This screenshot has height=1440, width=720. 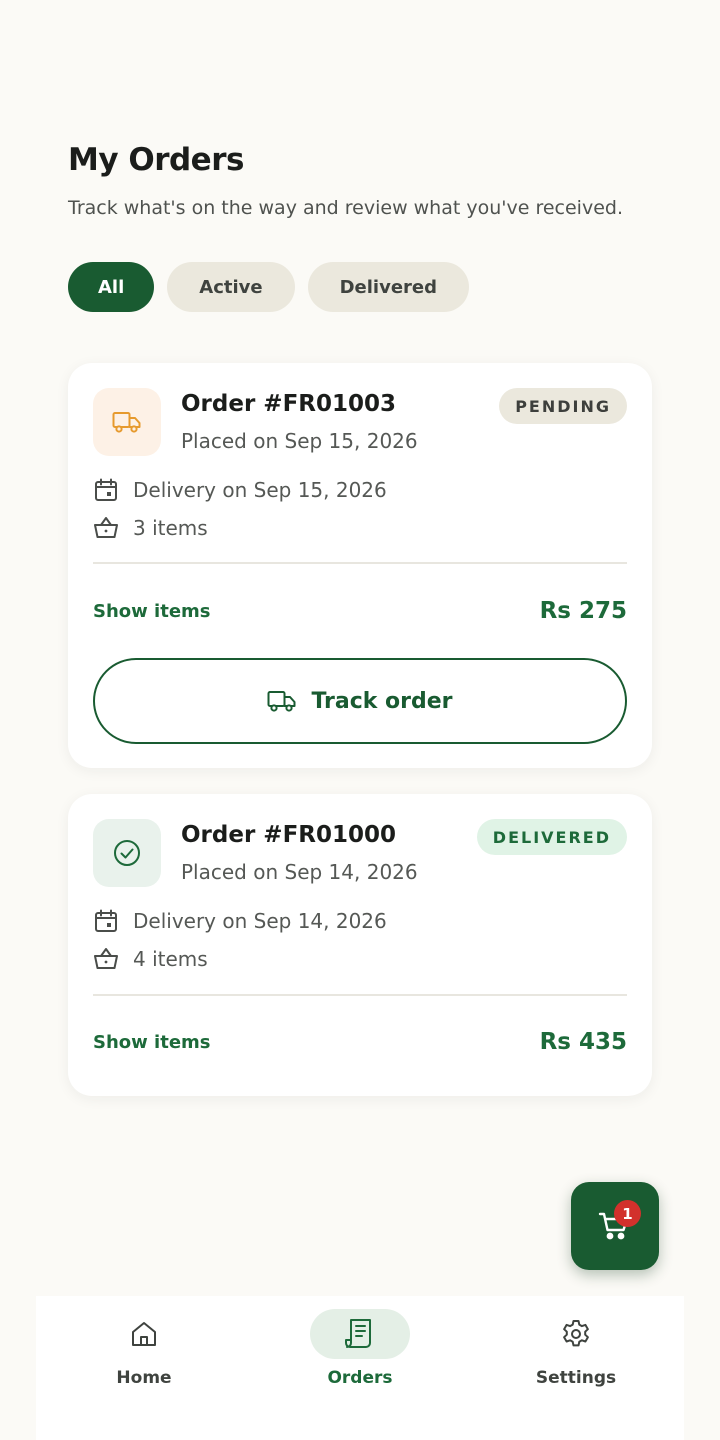 I want to click on track-order-label: Track order, so click(x=382, y=701).